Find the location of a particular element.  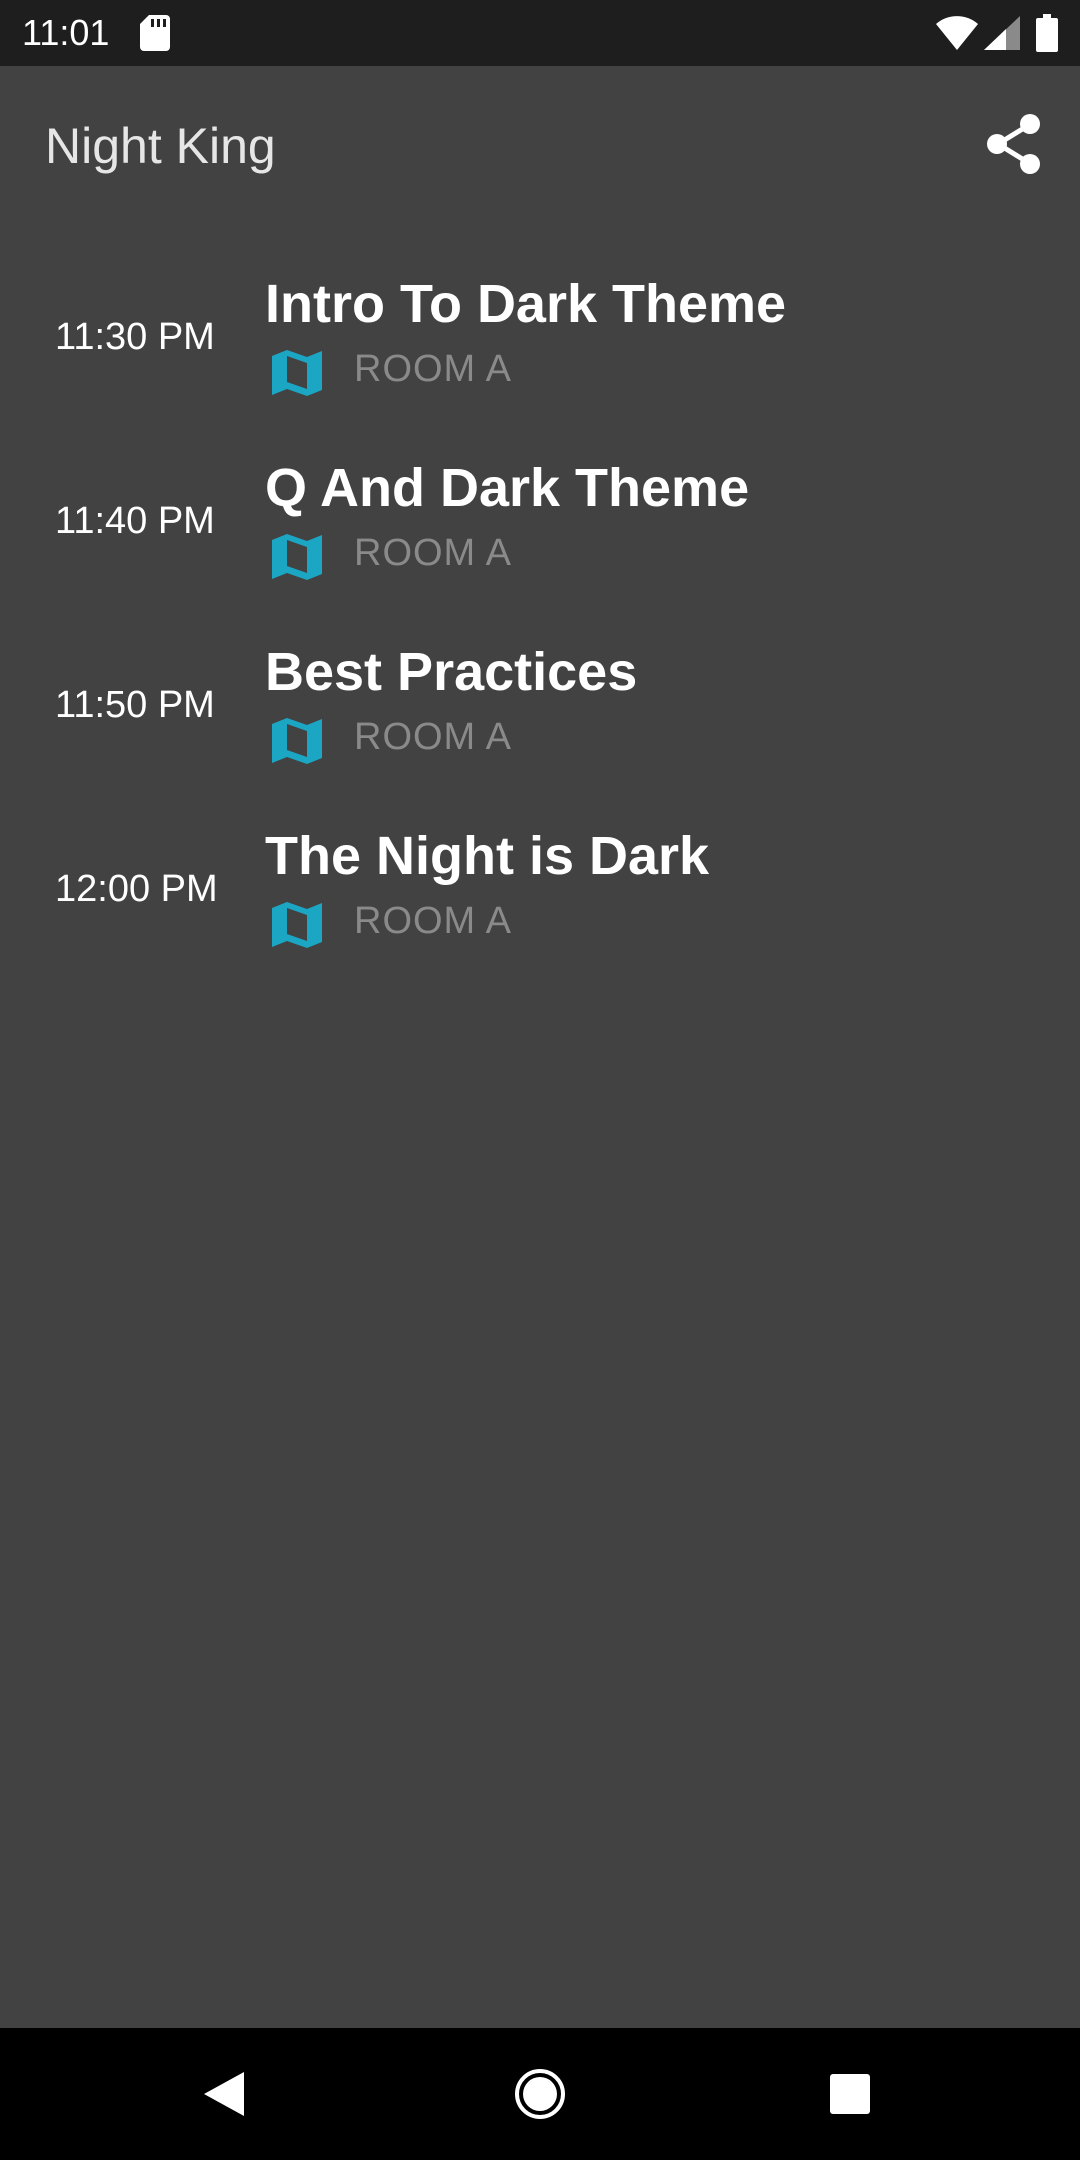

cell-signal-icon is located at coordinates (1002, 33).